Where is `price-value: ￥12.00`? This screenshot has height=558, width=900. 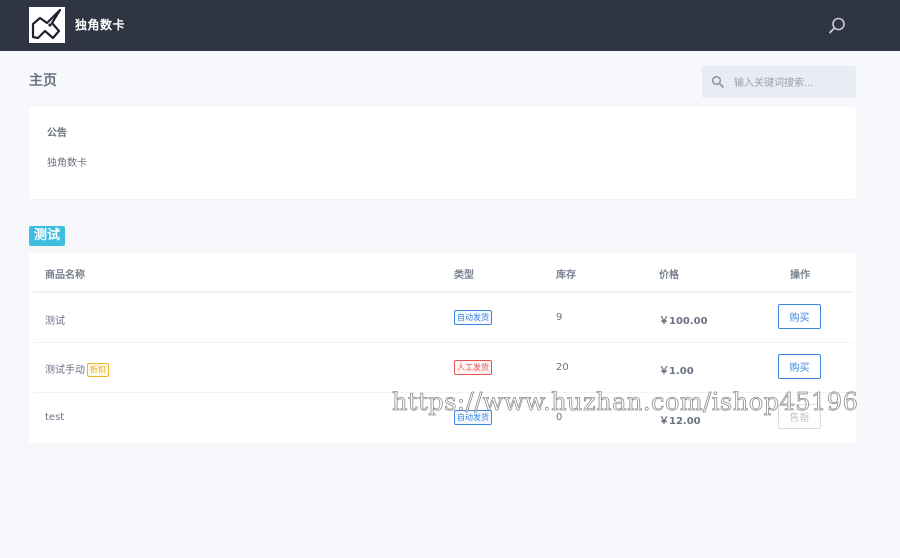 price-value: ￥12.00 is located at coordinates (680, 421).